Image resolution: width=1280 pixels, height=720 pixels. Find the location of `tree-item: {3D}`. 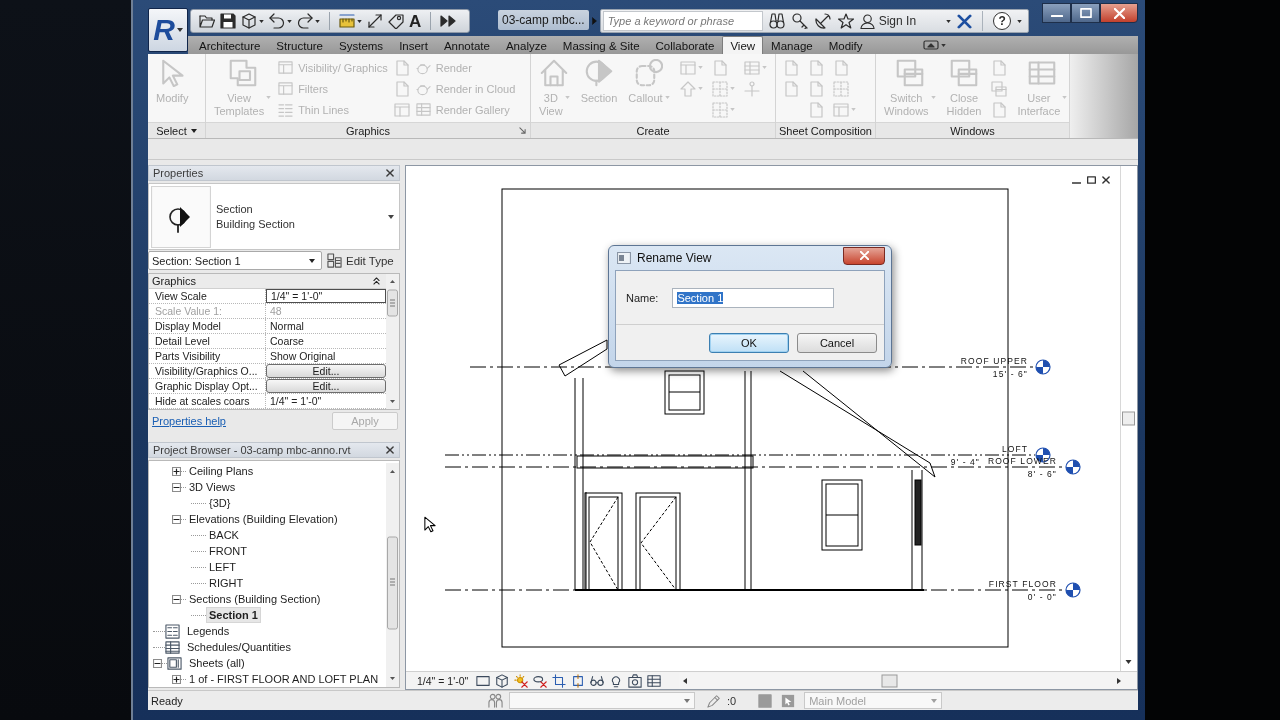

tree-item: {3D} is located at coordinates (220, 503).